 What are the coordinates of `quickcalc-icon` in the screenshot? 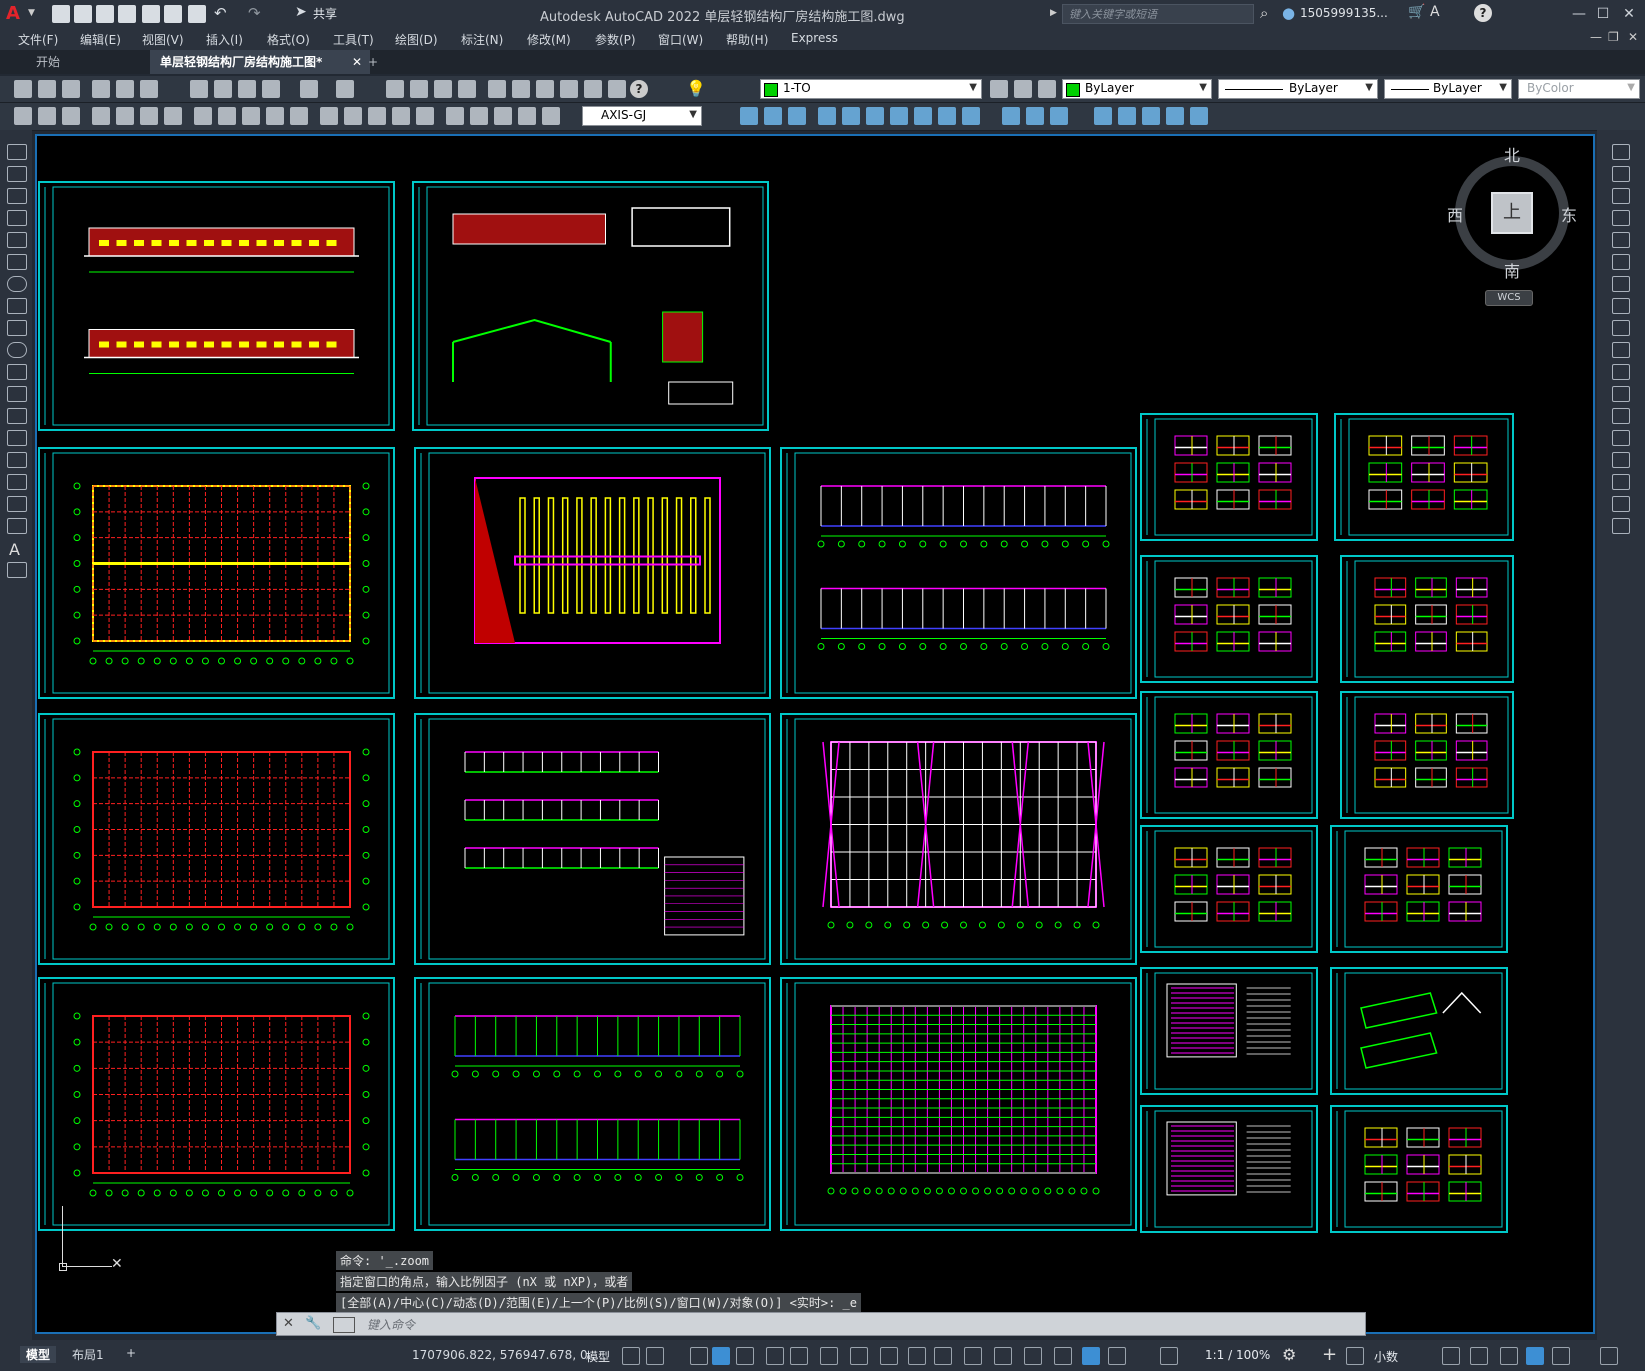 It's located at (617, 89).